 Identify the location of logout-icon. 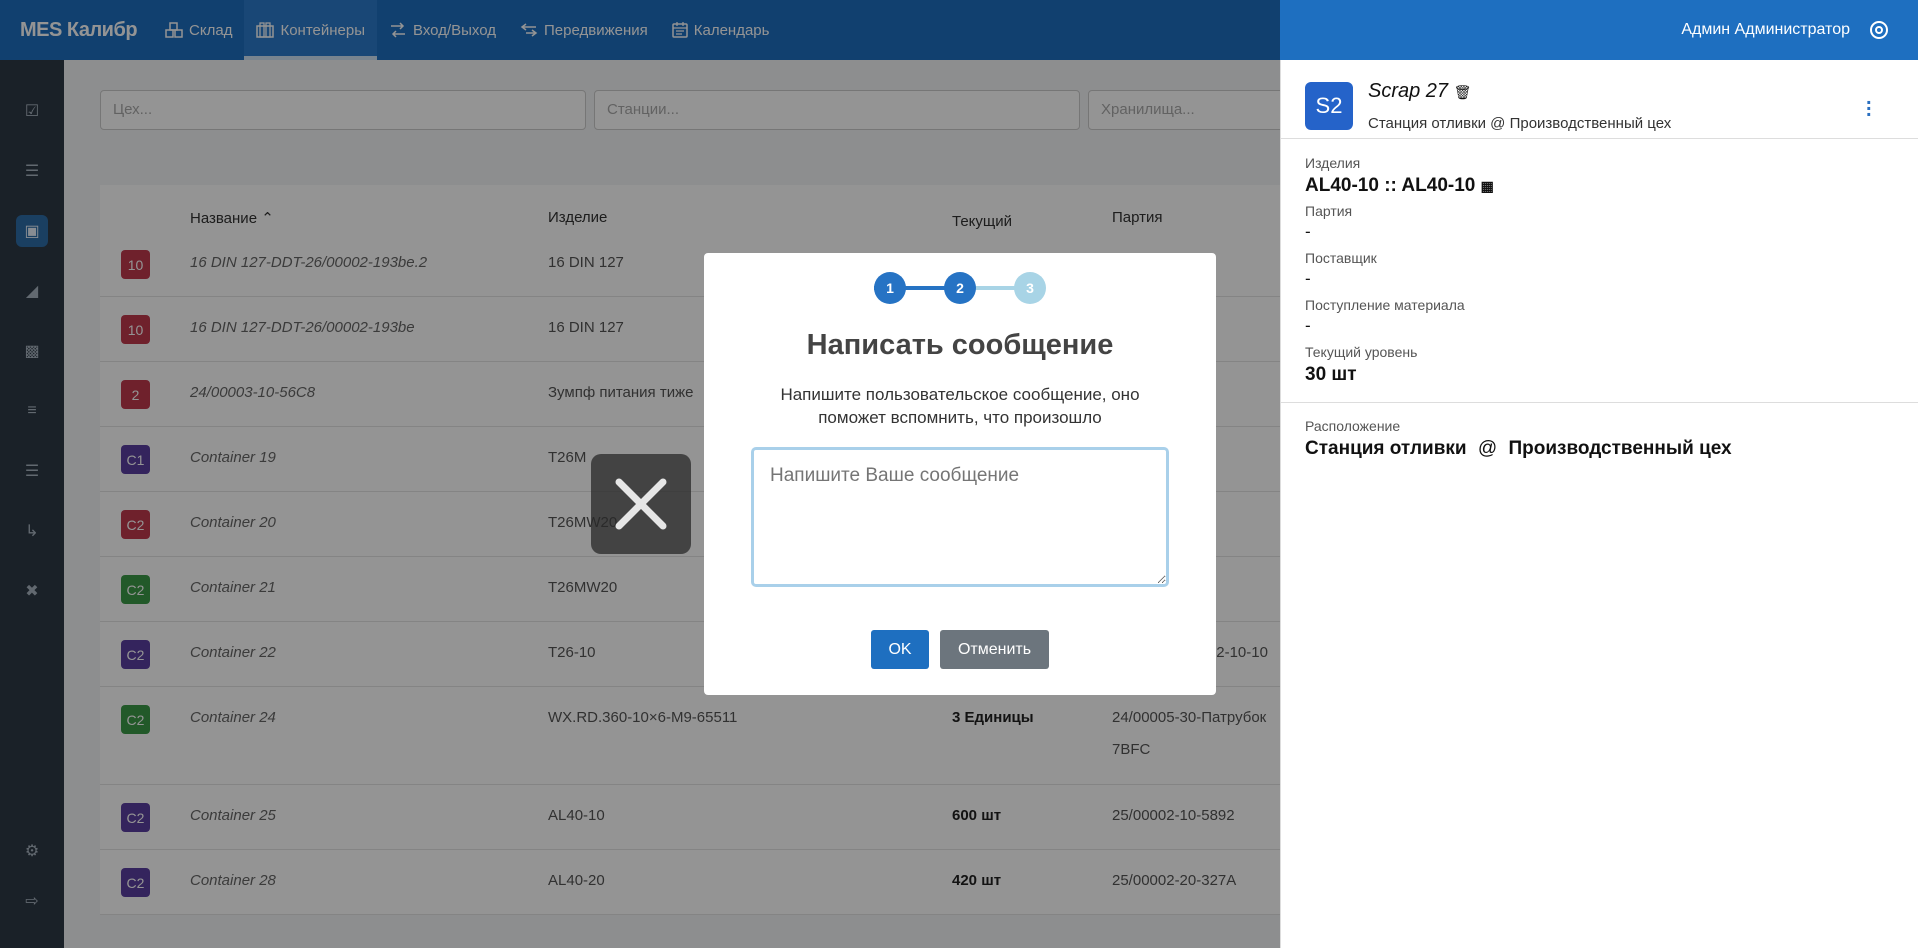
(1879, 30).